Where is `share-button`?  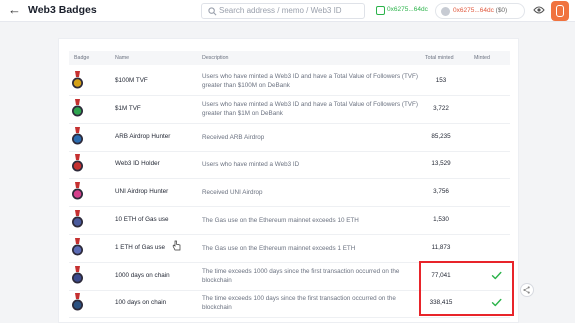 share-button is located at coordinates (527, 290).